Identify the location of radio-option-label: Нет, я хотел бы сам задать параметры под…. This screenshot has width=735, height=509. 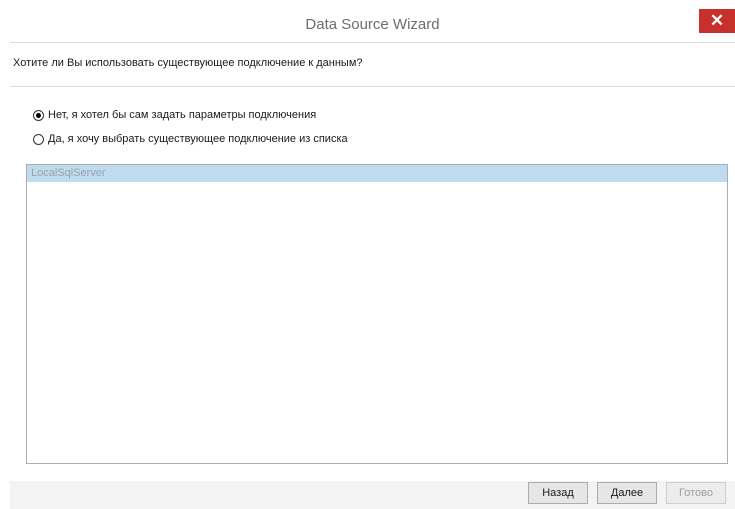
(182, 115).